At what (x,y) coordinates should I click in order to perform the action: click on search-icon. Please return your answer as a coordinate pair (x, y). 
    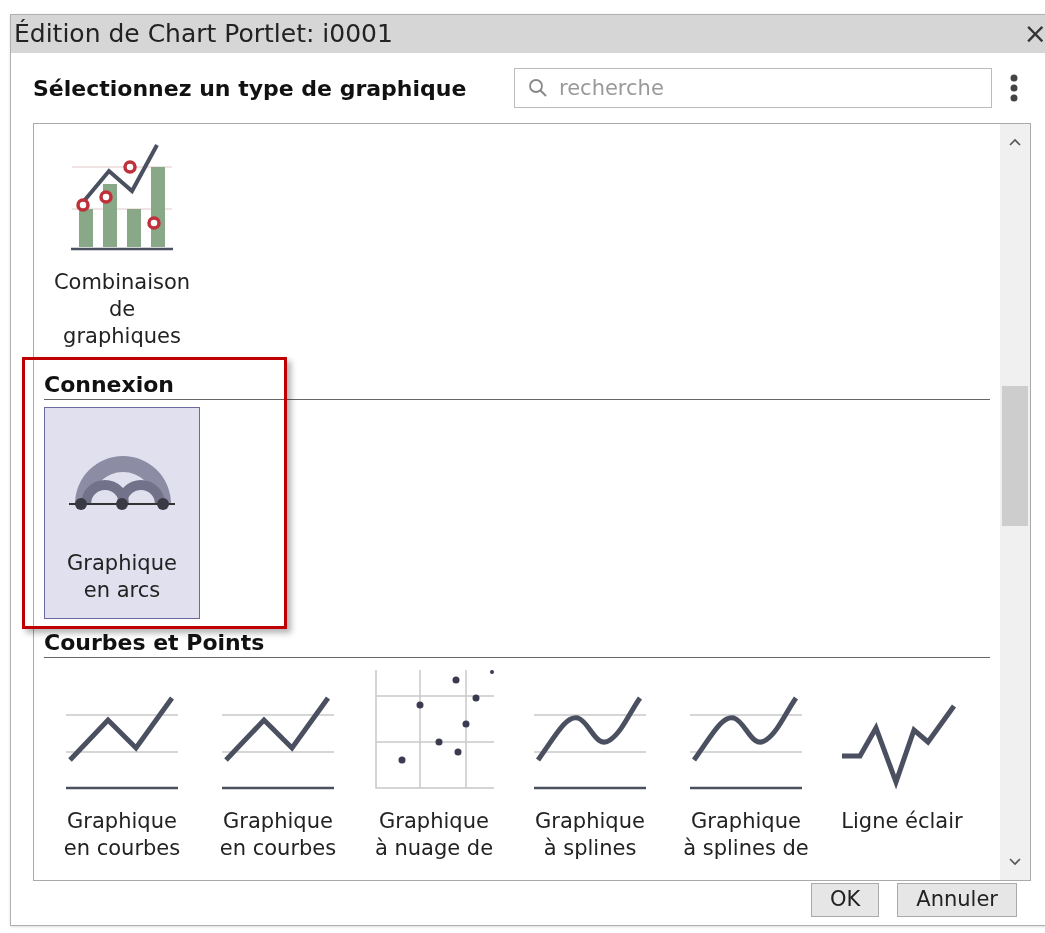
    Looking at the image, I should click on (538, 88).